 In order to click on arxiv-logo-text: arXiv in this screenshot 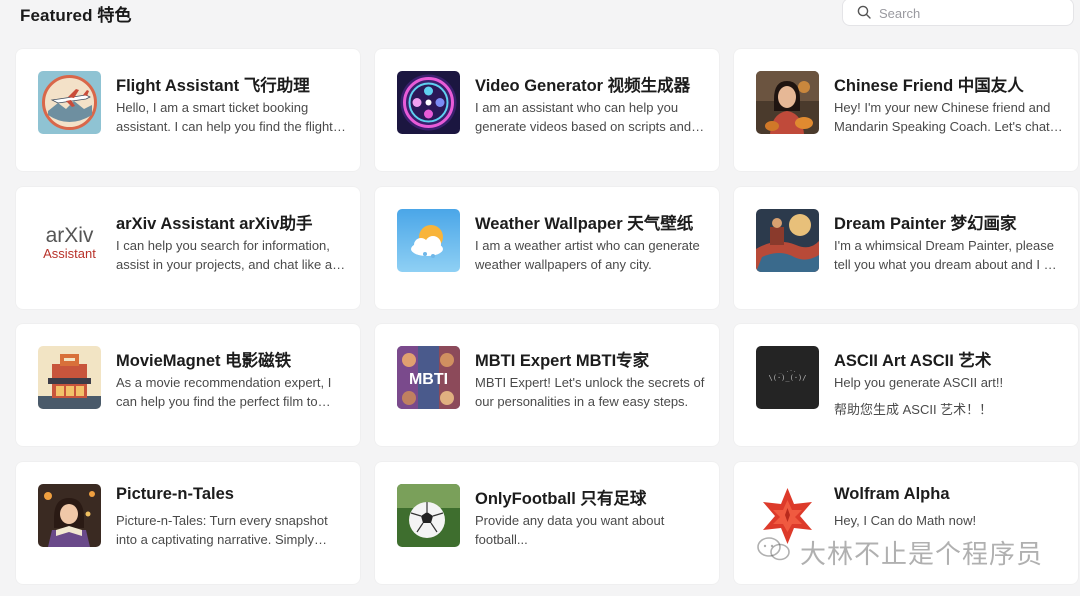, I will do `click(70, 235)`.